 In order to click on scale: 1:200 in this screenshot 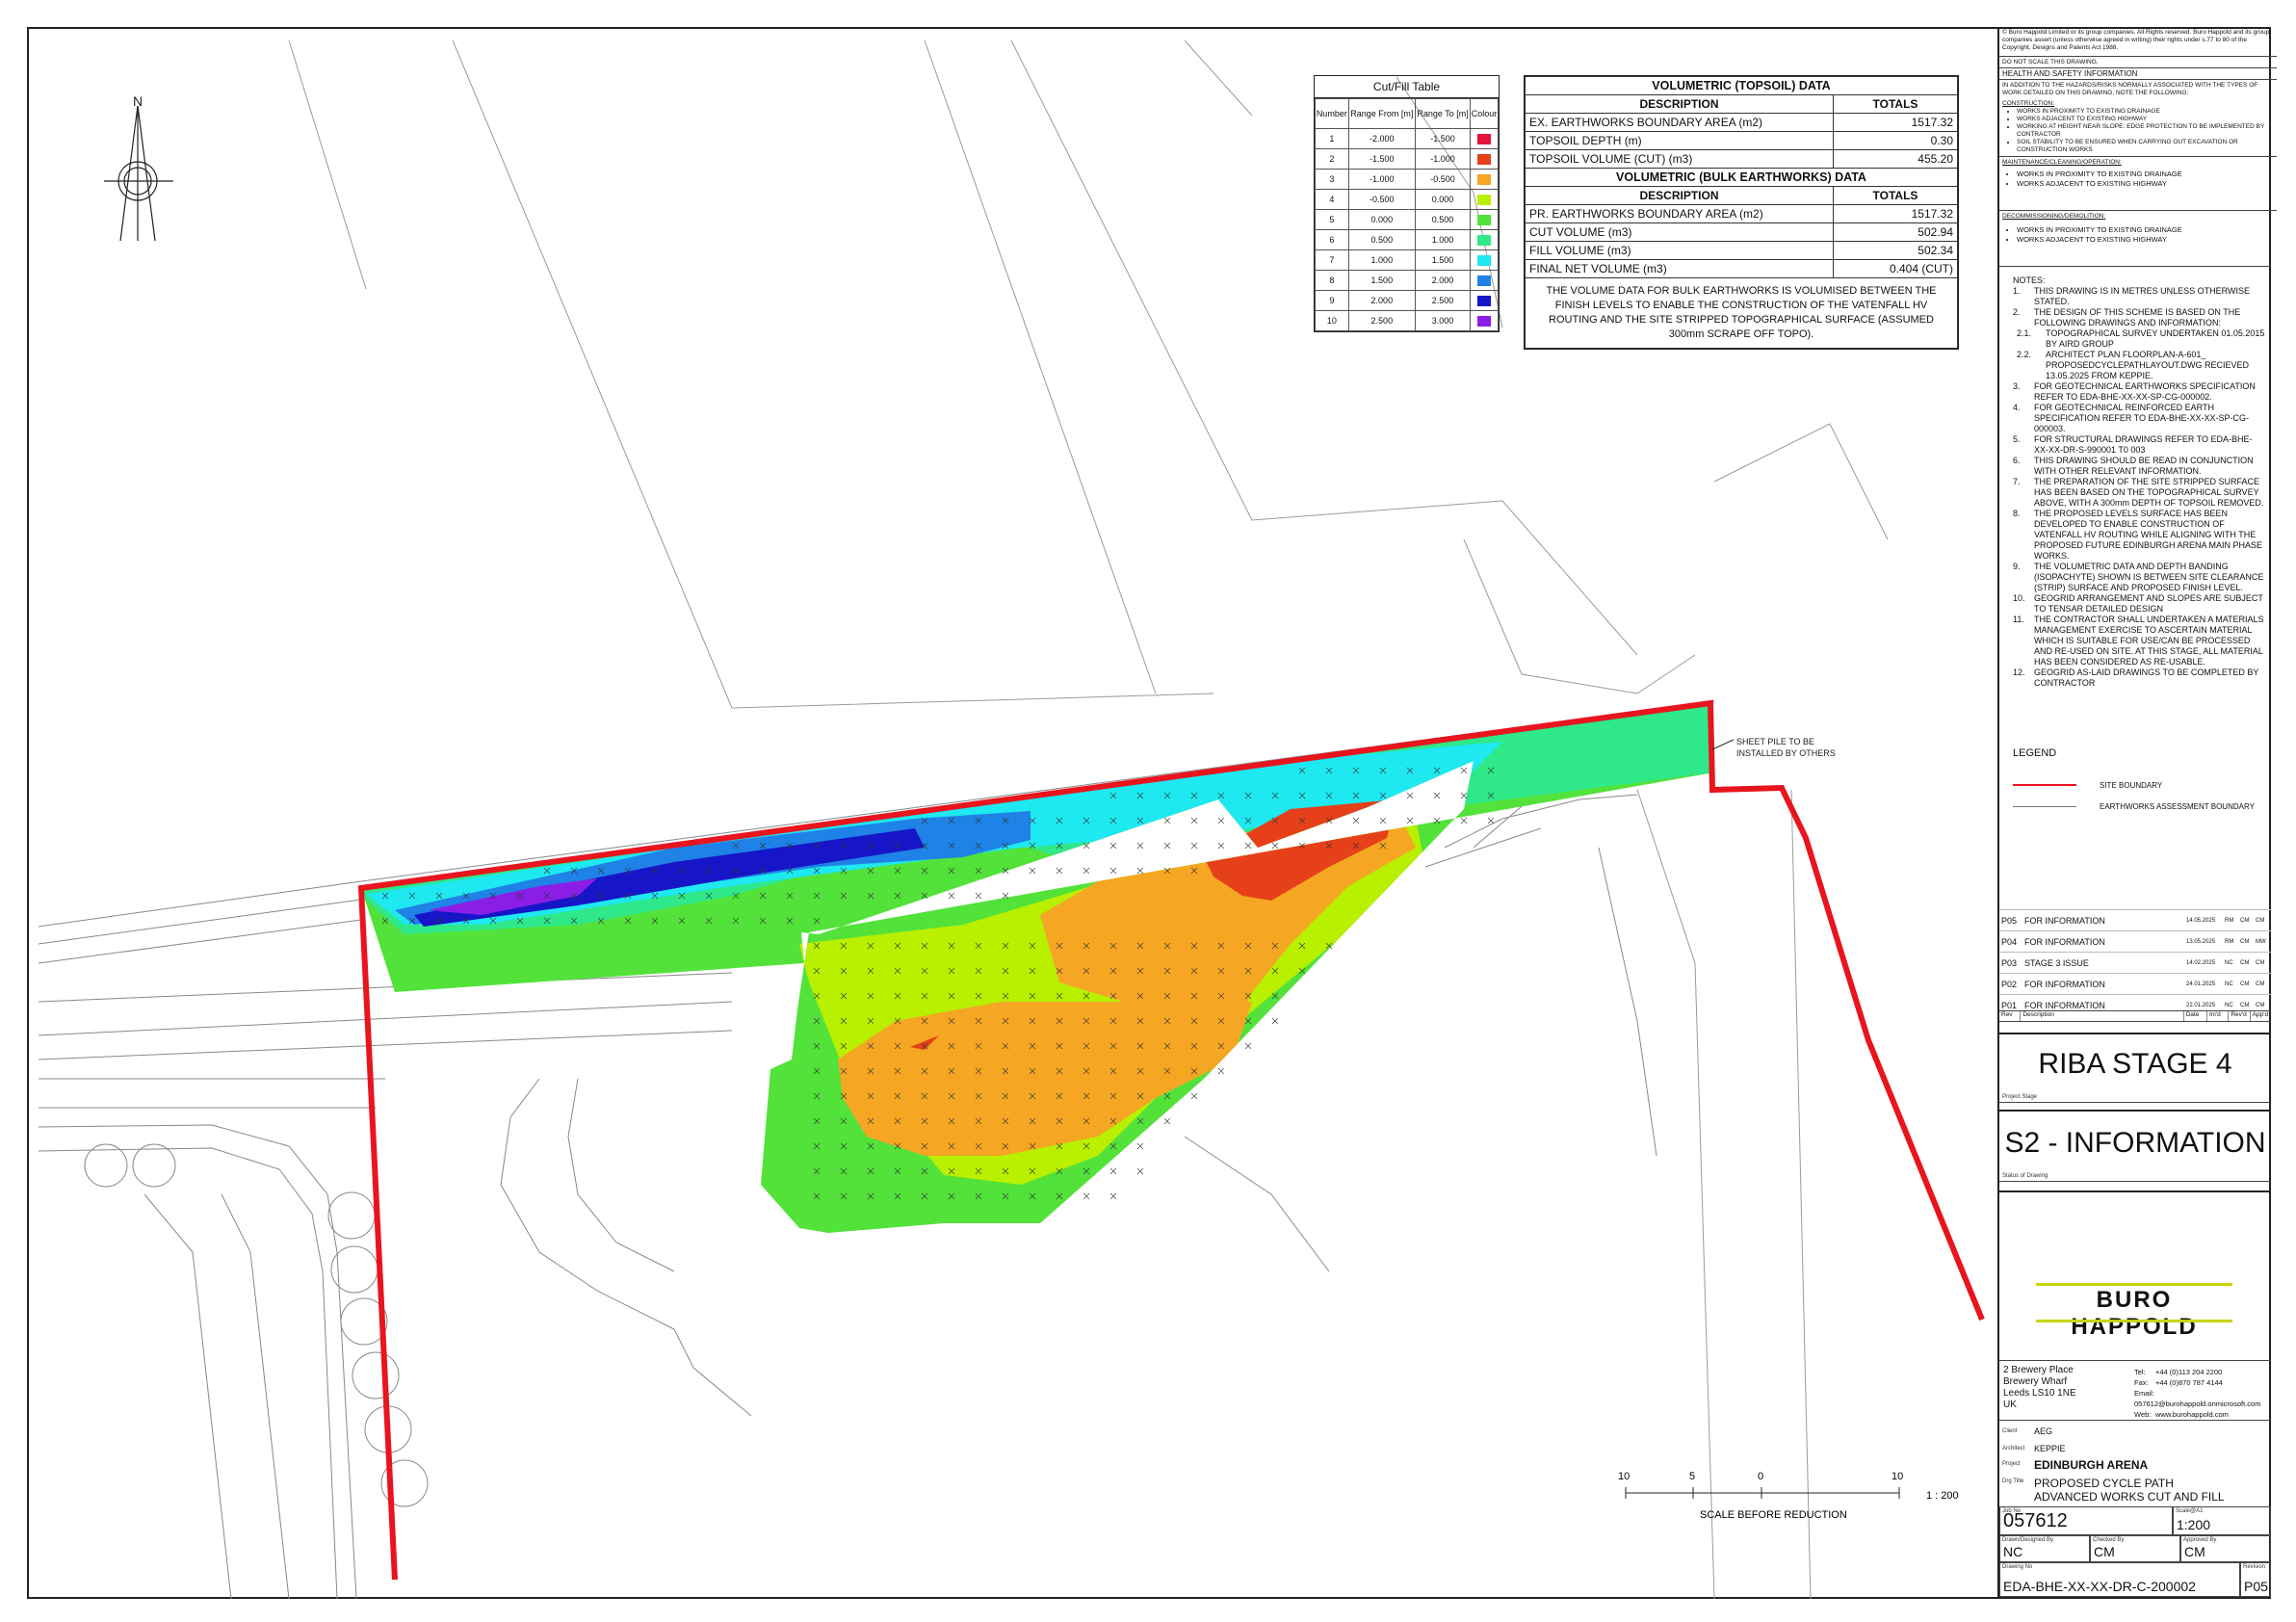, I will do `click(2194, 1524)`.